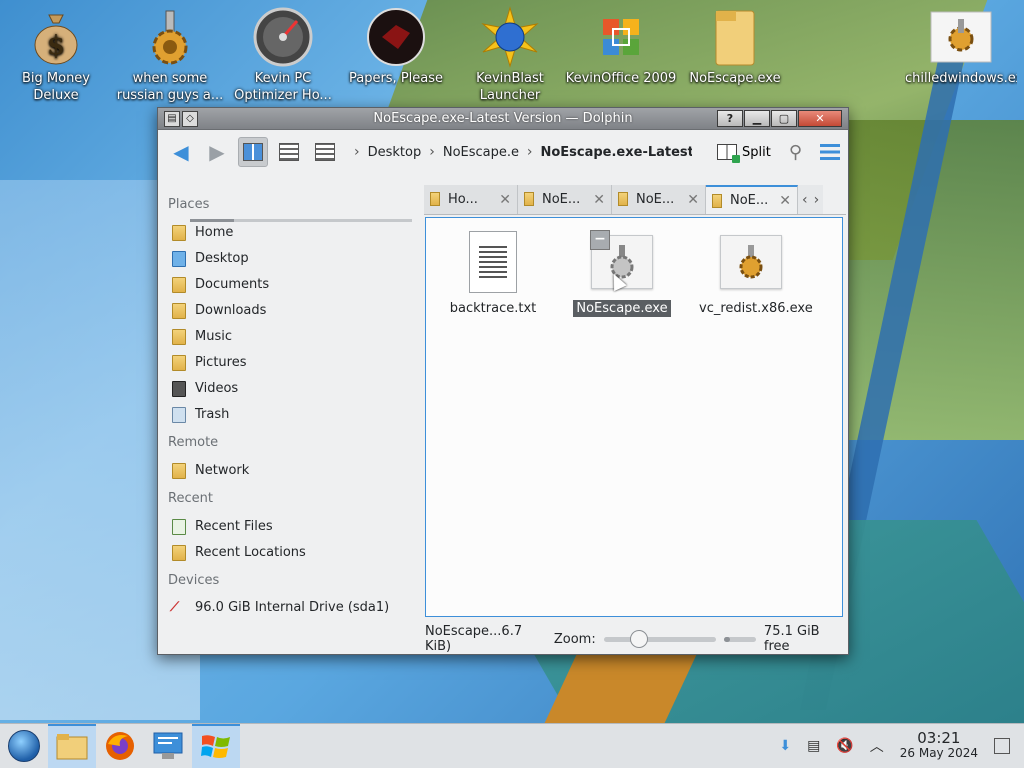  I want to click on show-desktop-icon, so click(1002, 746).